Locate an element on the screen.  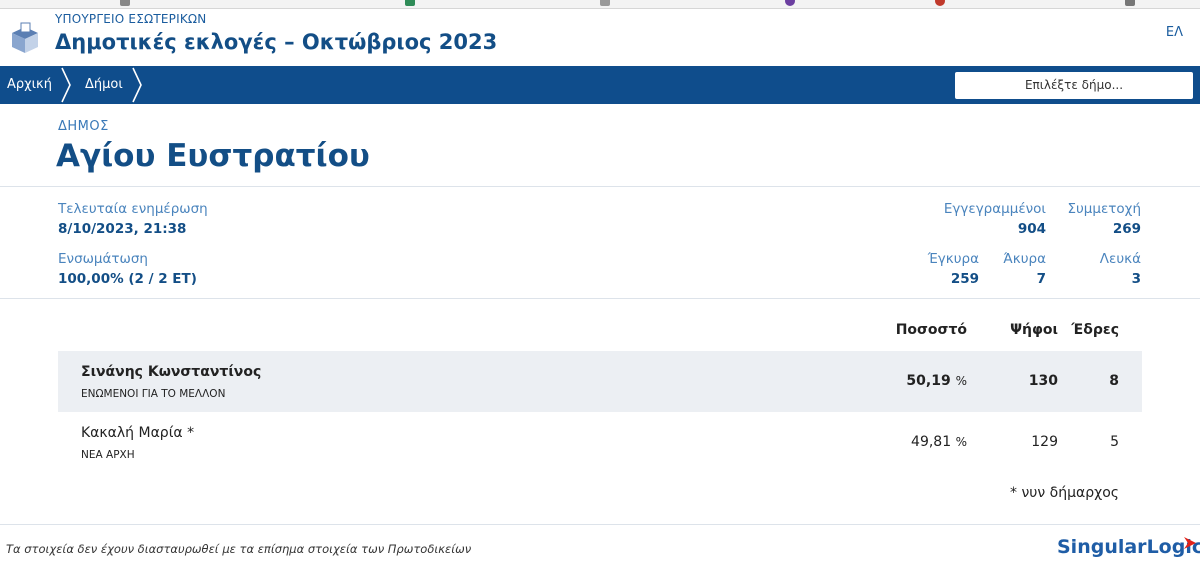
incumbent-note: * νυν δήμαρχος is located at coordinates (1064, 493).